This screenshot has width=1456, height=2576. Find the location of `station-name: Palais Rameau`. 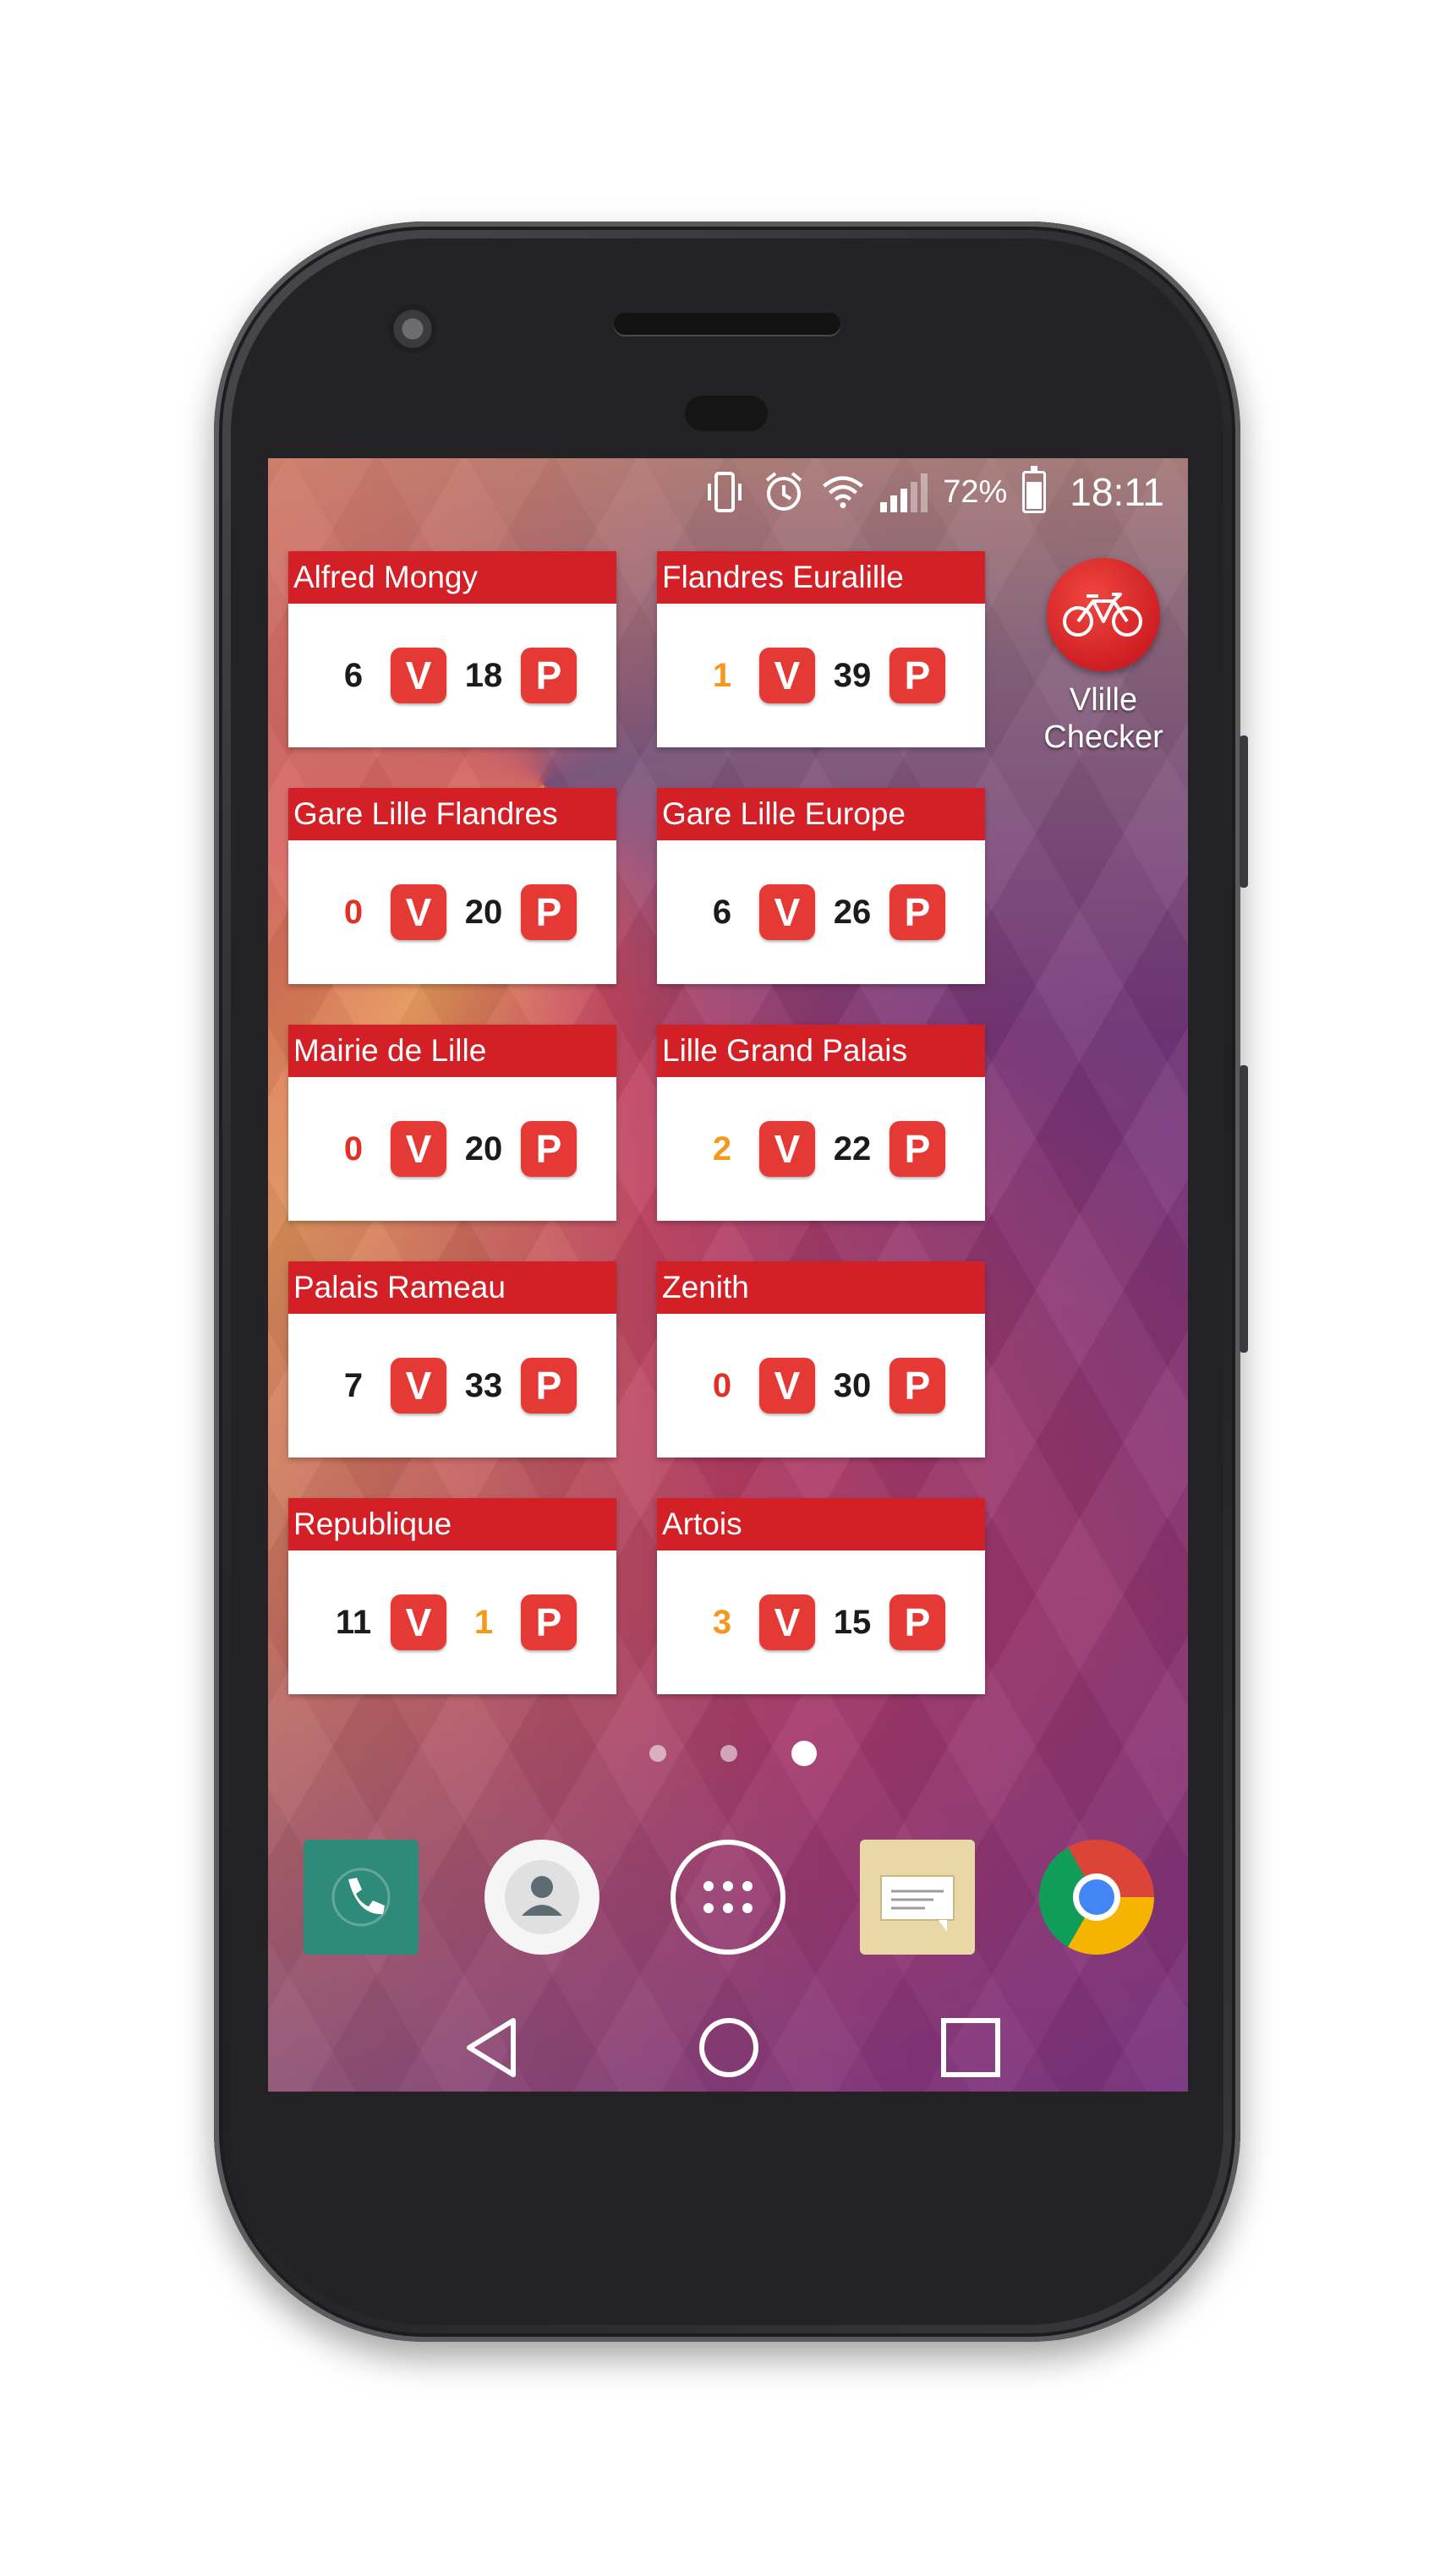

station-name: Palais Rameau is located at coordinates (452, 1288).